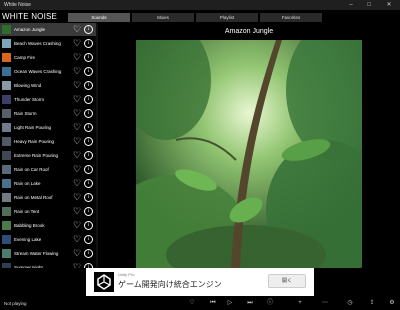 The image size is (400, 310). What do you see at coordinates (227, 17) in the screenshot?
I see `tab-playlist: Playlist` at bounding box center [227, 17].